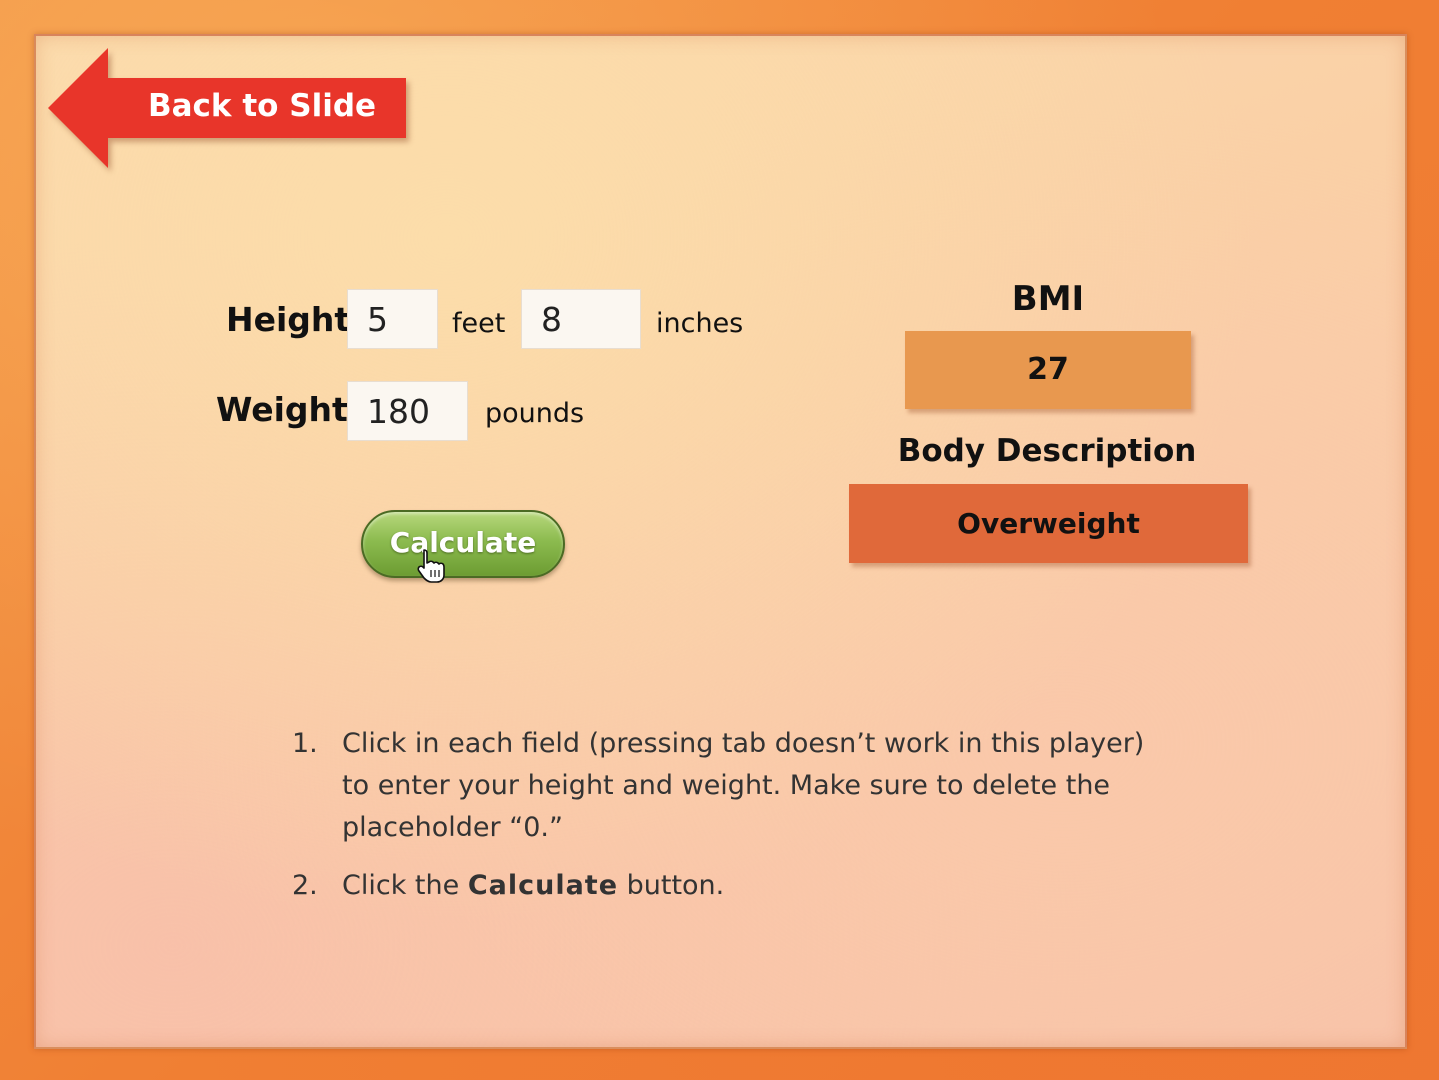  What do you see at coordinates (305, 743) in the screenshot?
I see `instruction-number: 1.` at bounding box center [305, 743].